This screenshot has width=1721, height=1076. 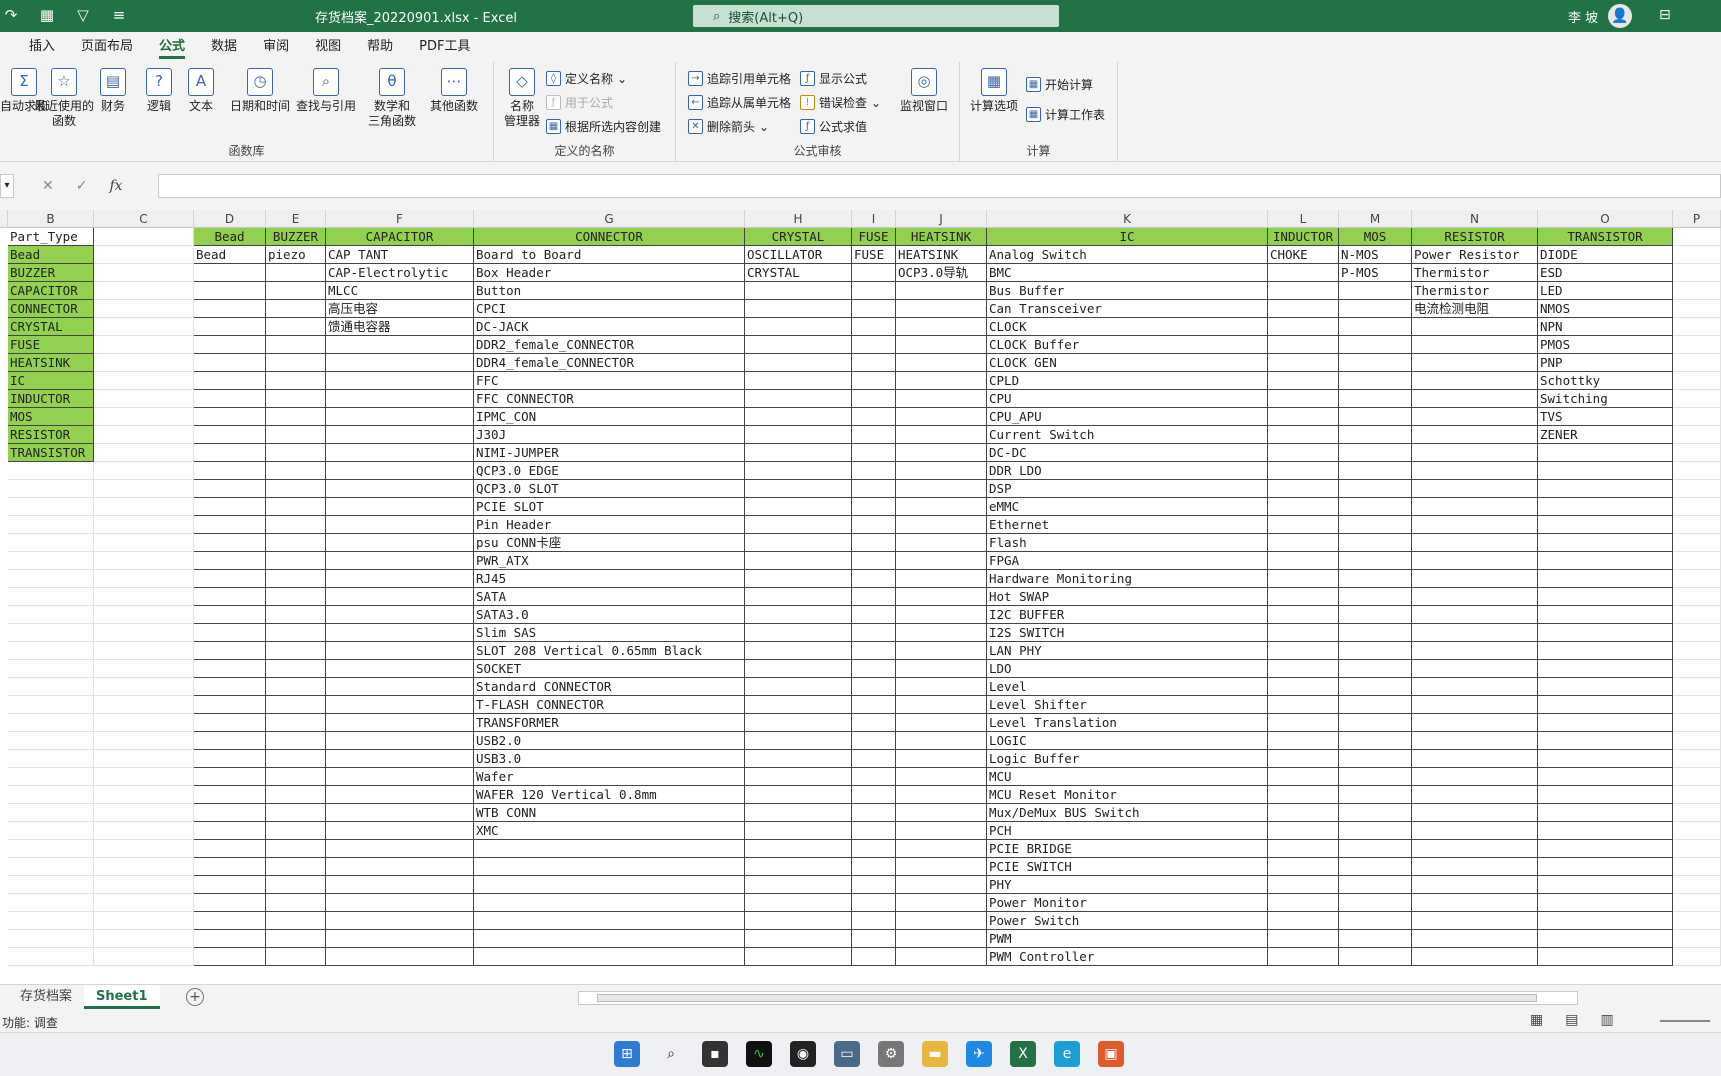 I want to click on cell-K-39: Power Switch, so click(x=1127, y=921).